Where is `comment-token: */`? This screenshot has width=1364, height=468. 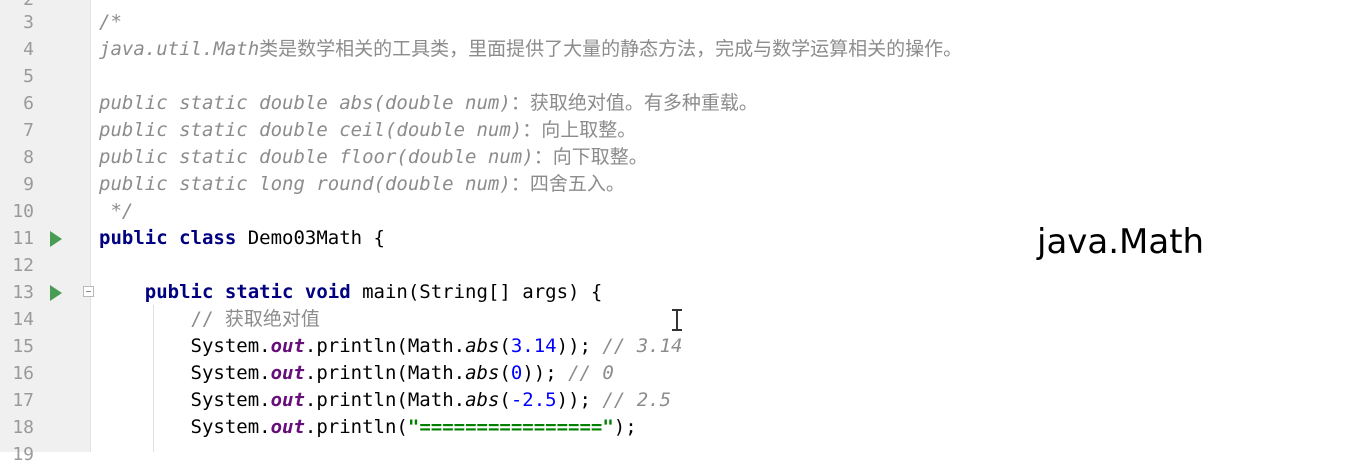 comment-token: */ is located at coordinates (116, 211).